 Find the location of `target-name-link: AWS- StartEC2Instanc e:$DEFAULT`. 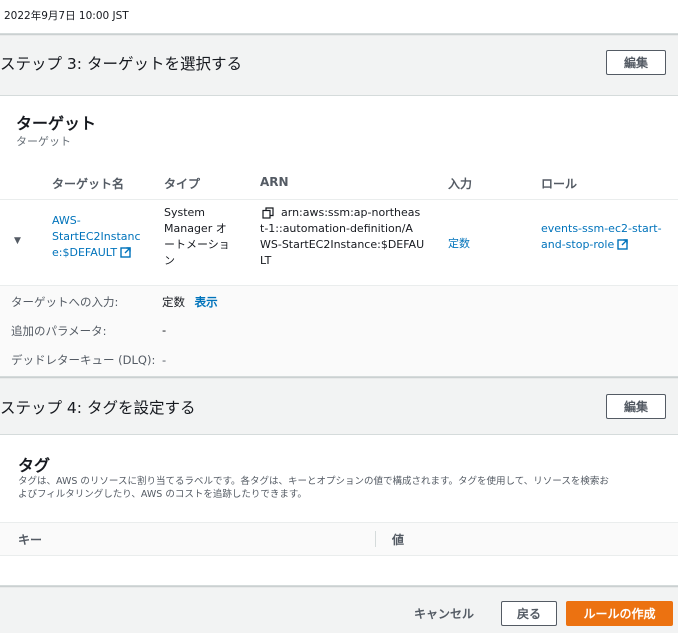

target-name-link: AWS- StartEC2Instanc e:$DEFAULT is located at coordinates (102, 237).